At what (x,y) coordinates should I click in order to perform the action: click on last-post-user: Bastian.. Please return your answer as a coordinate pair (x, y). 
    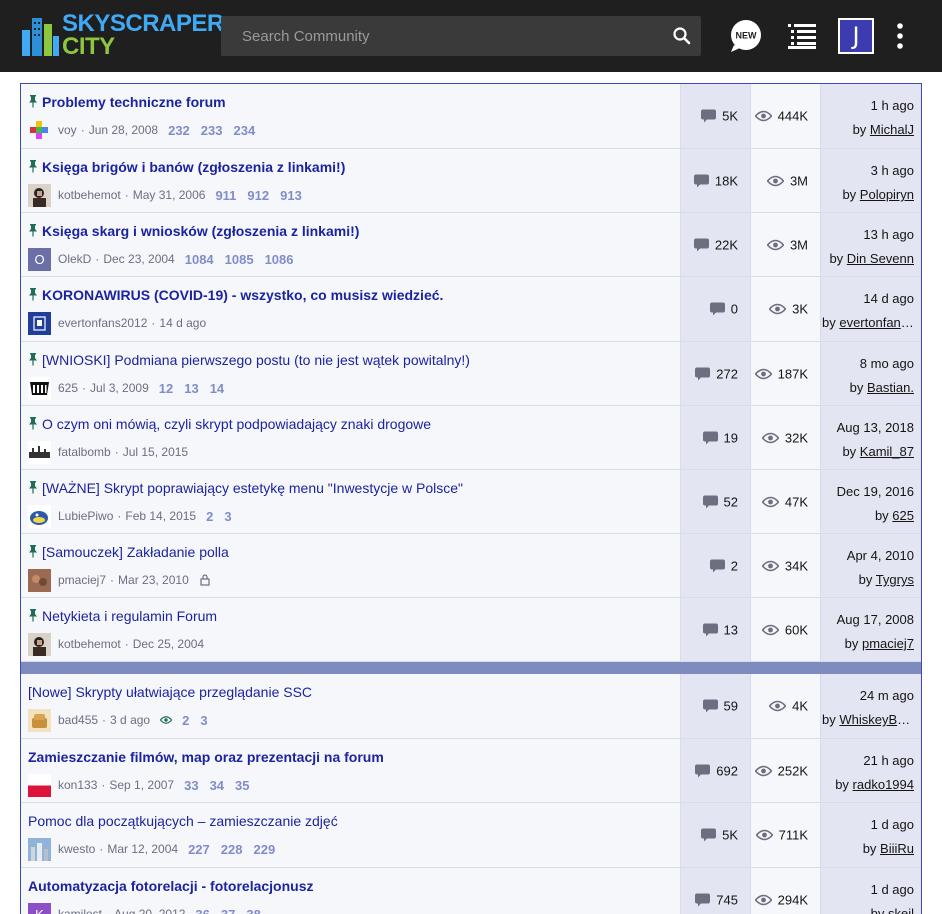
    Looking at the image, I should click on (890, 387).